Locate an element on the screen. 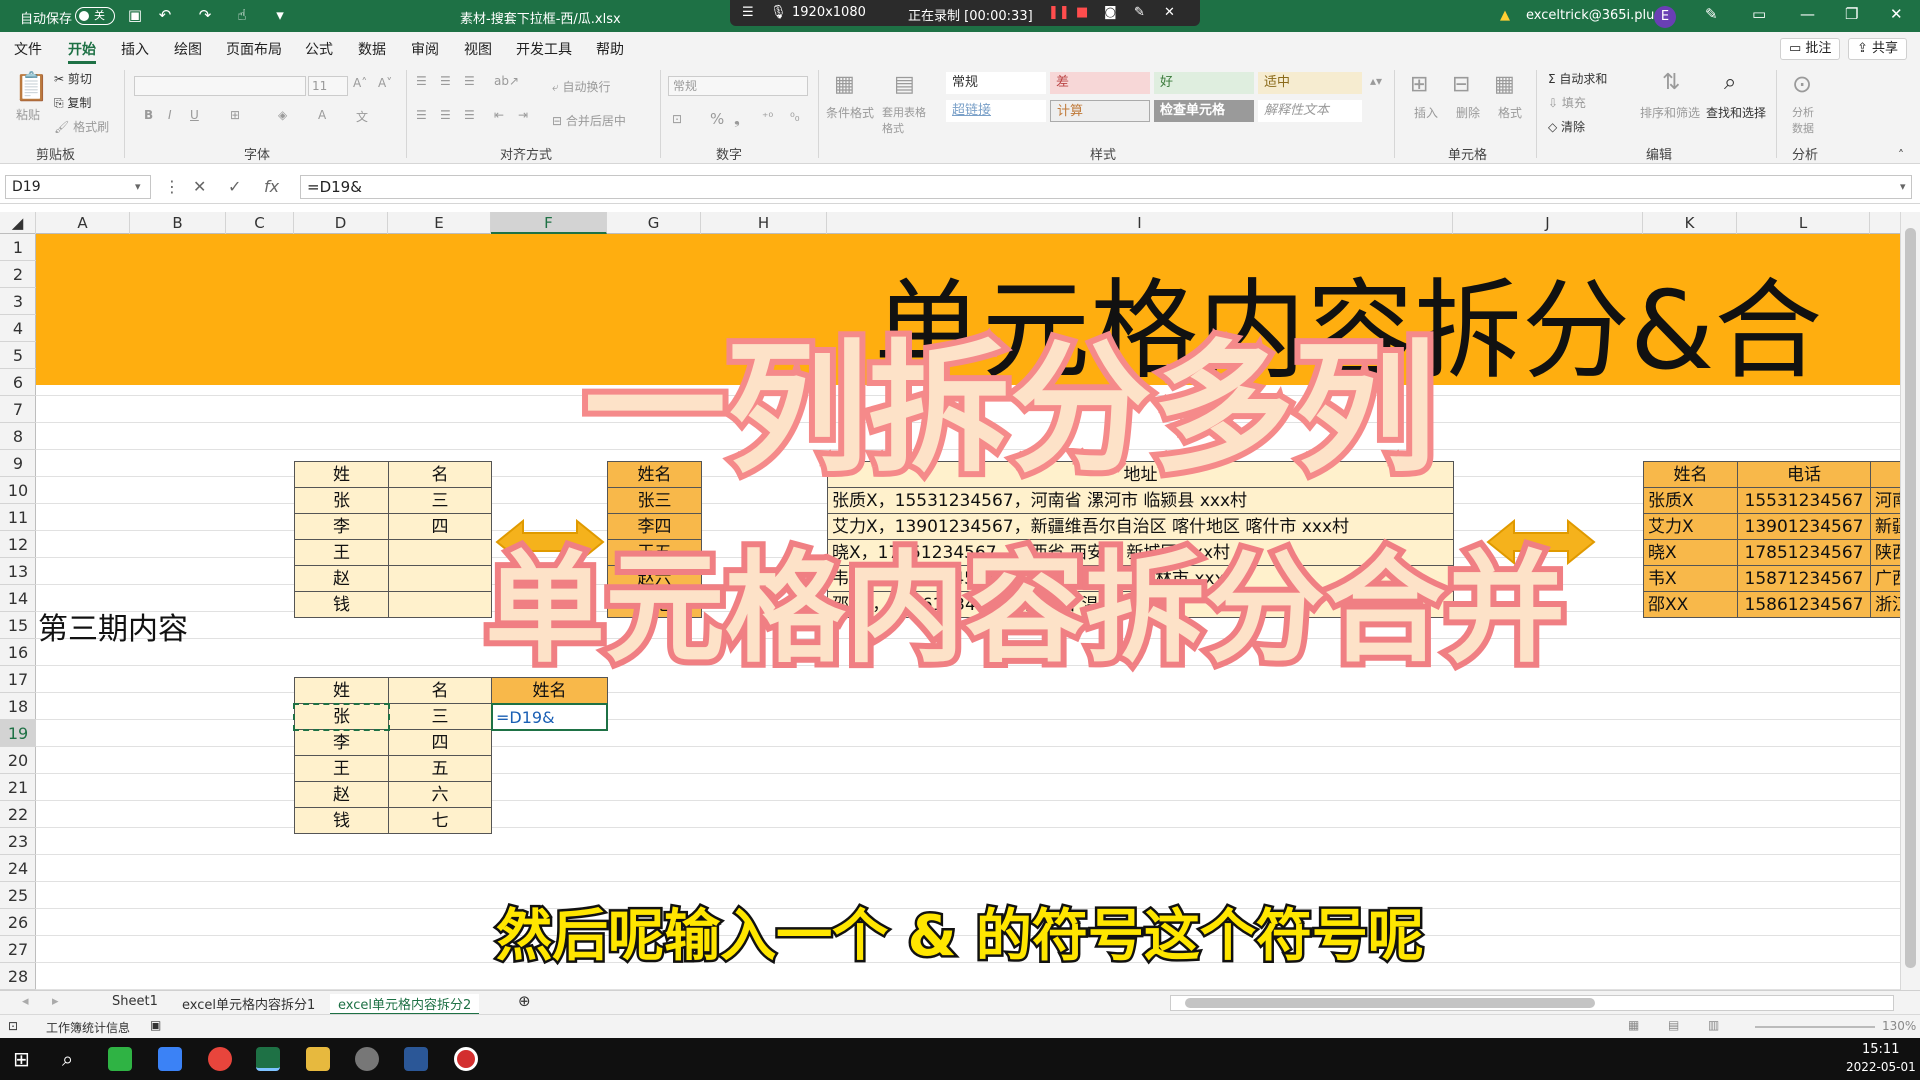  vertical-scrollbar is located at coordinates (1910, 601).